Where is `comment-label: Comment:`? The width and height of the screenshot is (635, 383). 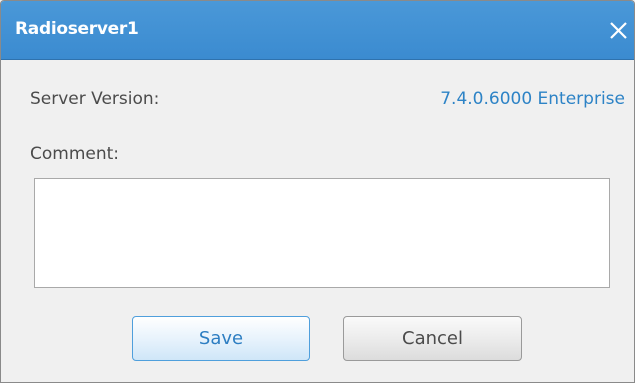 comment-label: Comment: is located at coordinates (75, 154).